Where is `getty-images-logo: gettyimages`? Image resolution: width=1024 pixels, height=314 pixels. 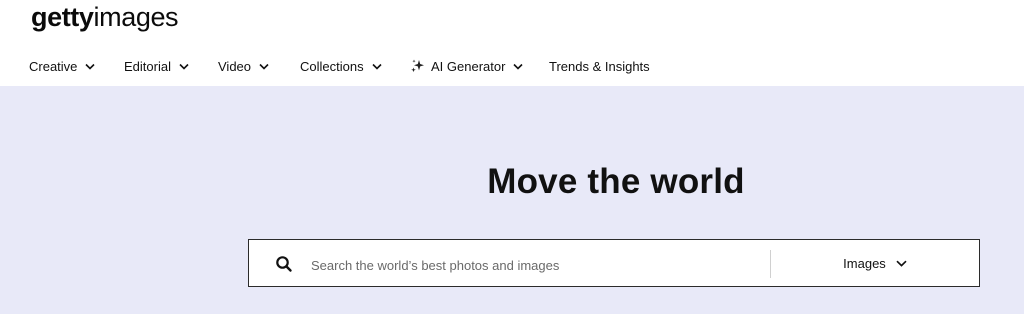 getty-images-logo: gettyimages is located at coordinates (105, 17).